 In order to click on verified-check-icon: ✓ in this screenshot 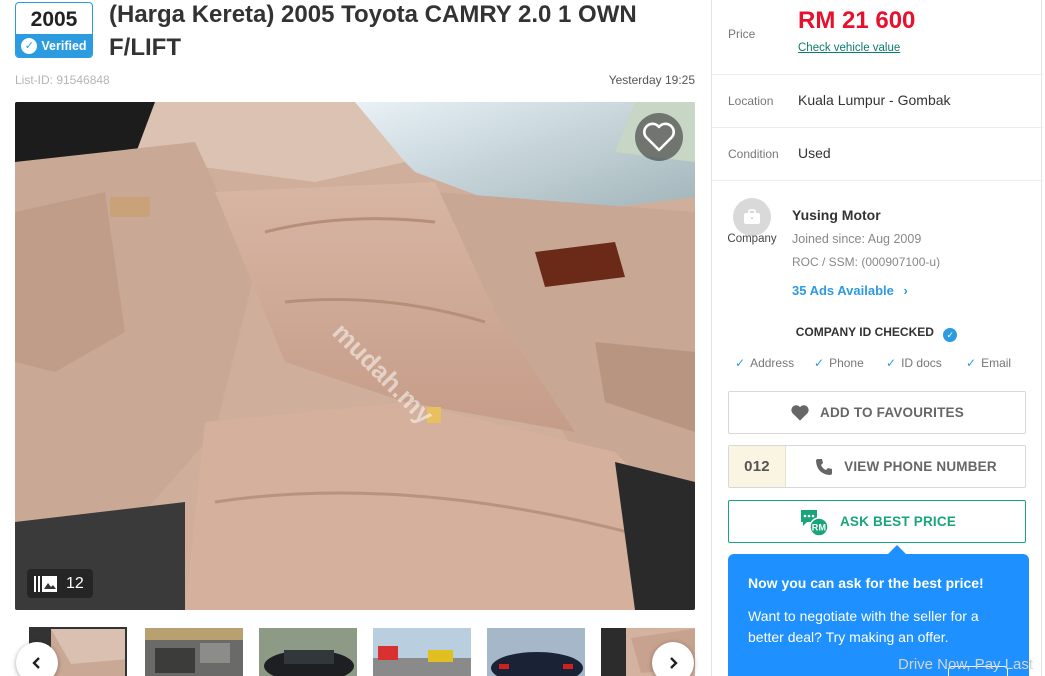, I will do `click(950, 335)`.